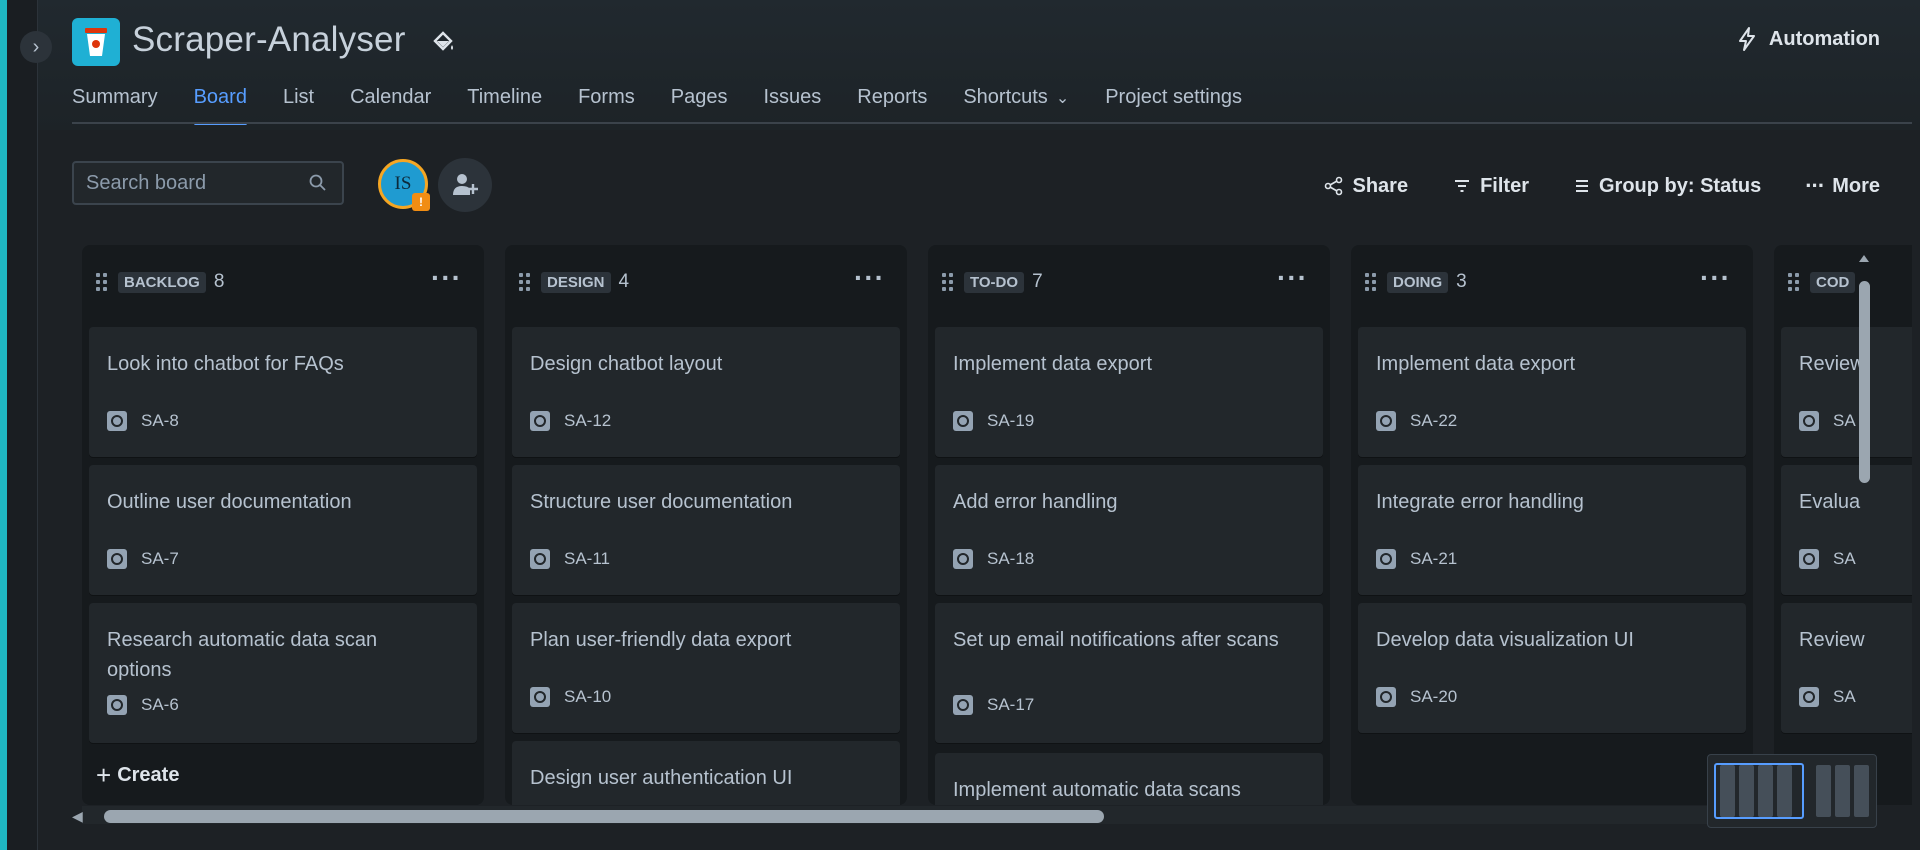 This screenshot has height=850, width=1920. I want to click on filter-icon, so click(1462, 186).